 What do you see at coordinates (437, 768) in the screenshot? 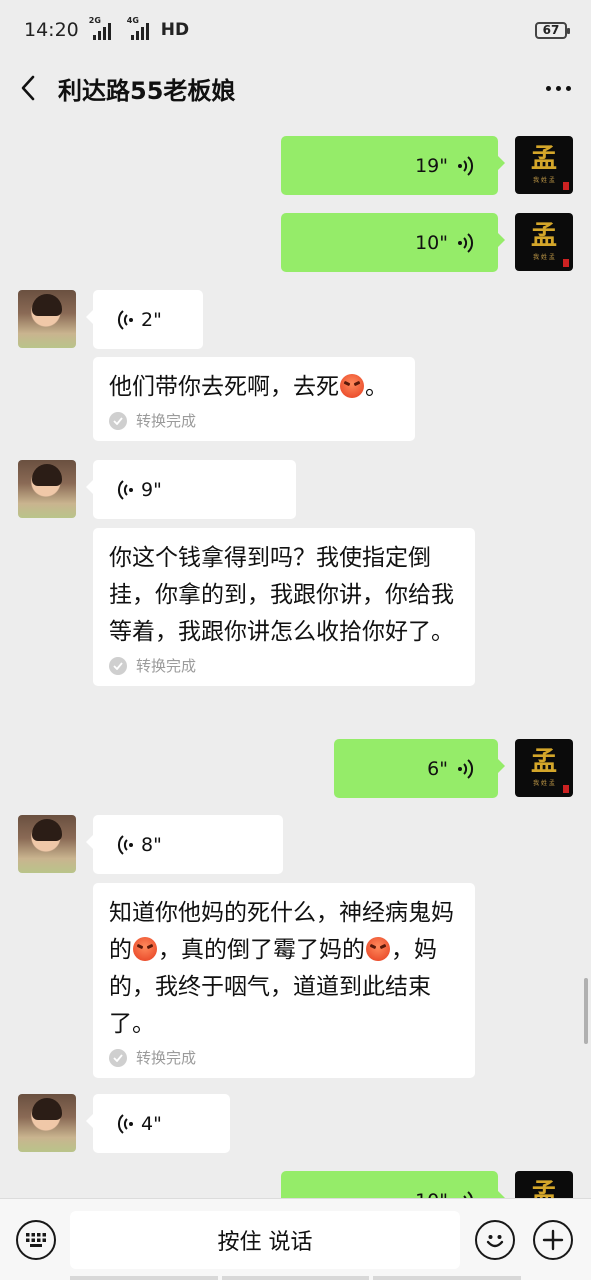
I see `voice-duration: 6"` at bounding box center [437, 768].